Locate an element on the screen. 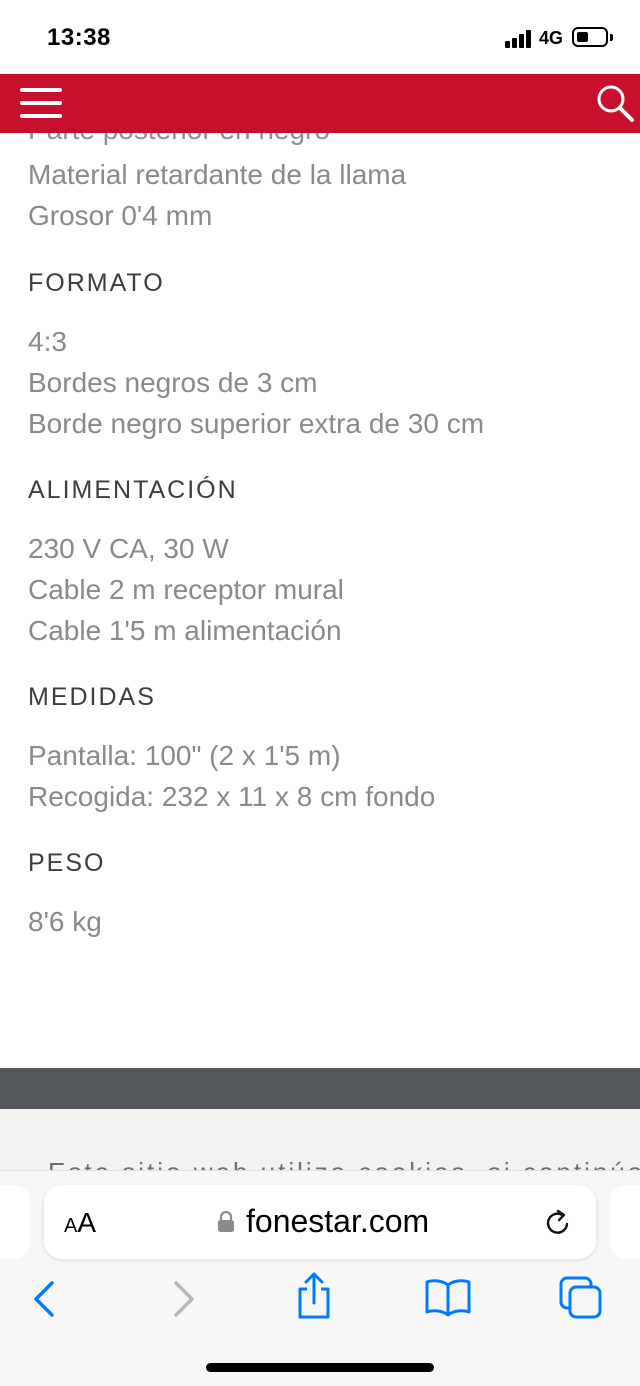  search-icon is located at coordinates (615, 103).